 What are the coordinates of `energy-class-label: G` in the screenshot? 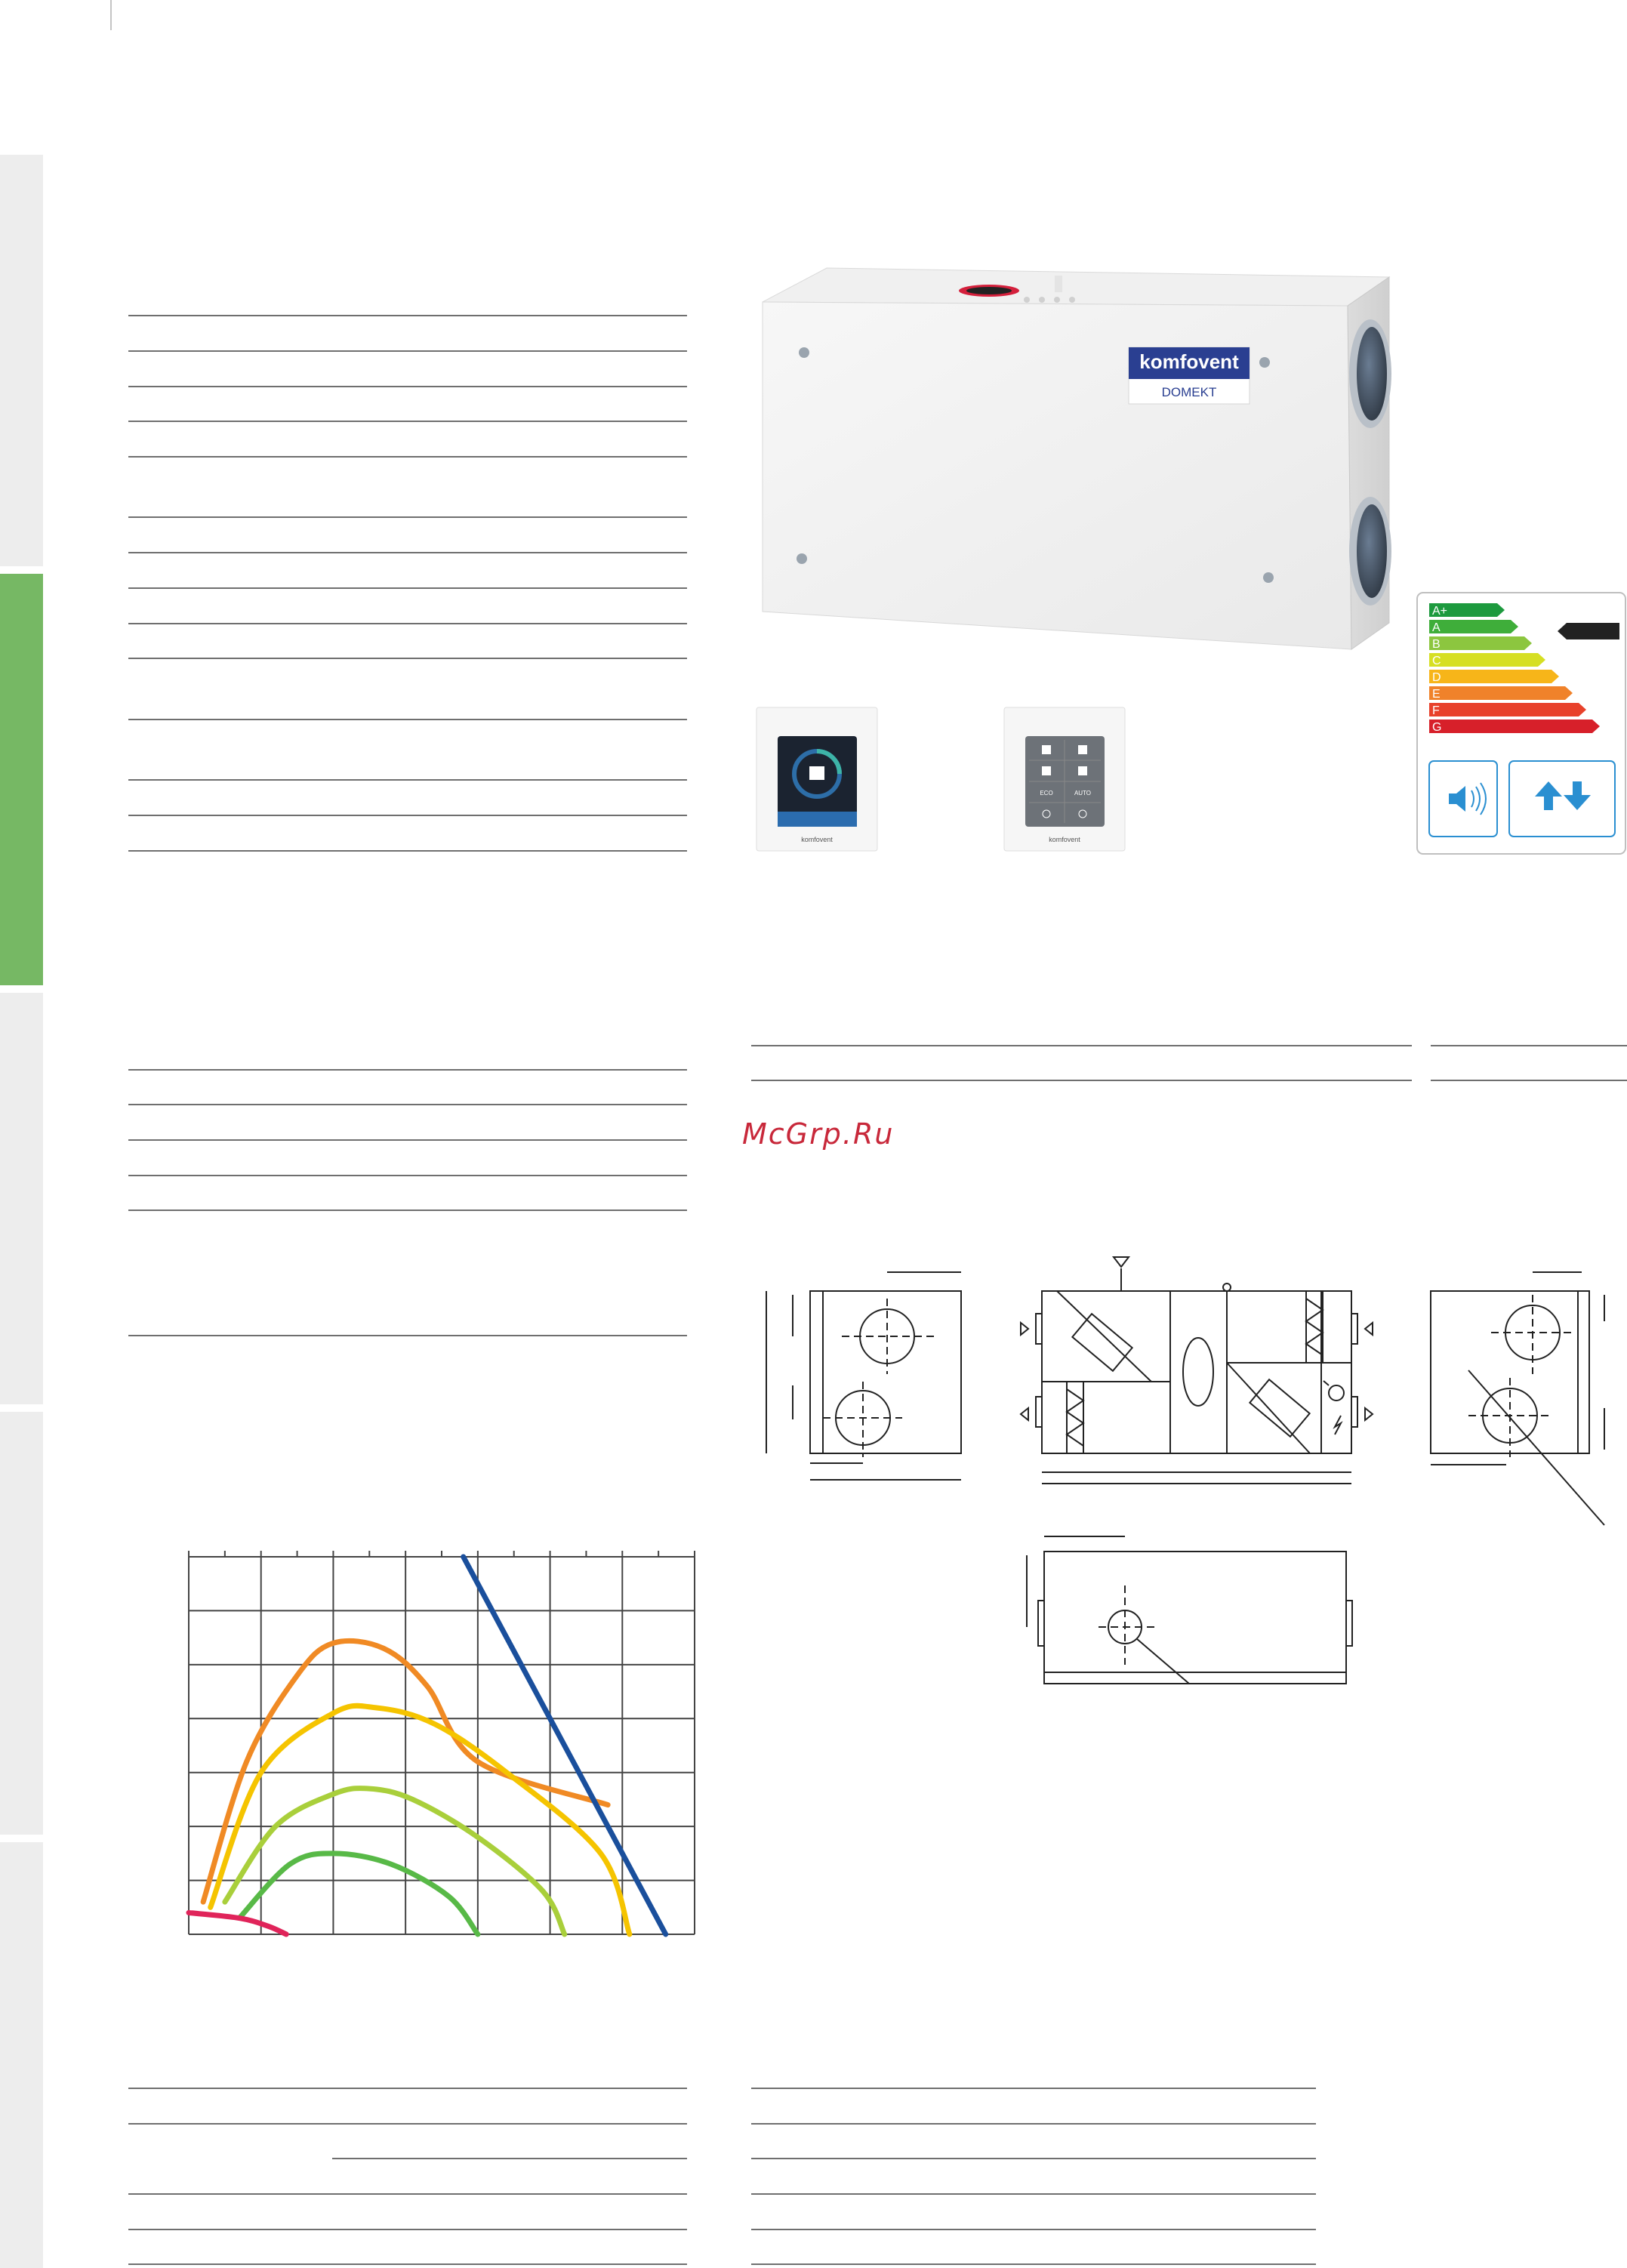 It's located at (1436, 727).